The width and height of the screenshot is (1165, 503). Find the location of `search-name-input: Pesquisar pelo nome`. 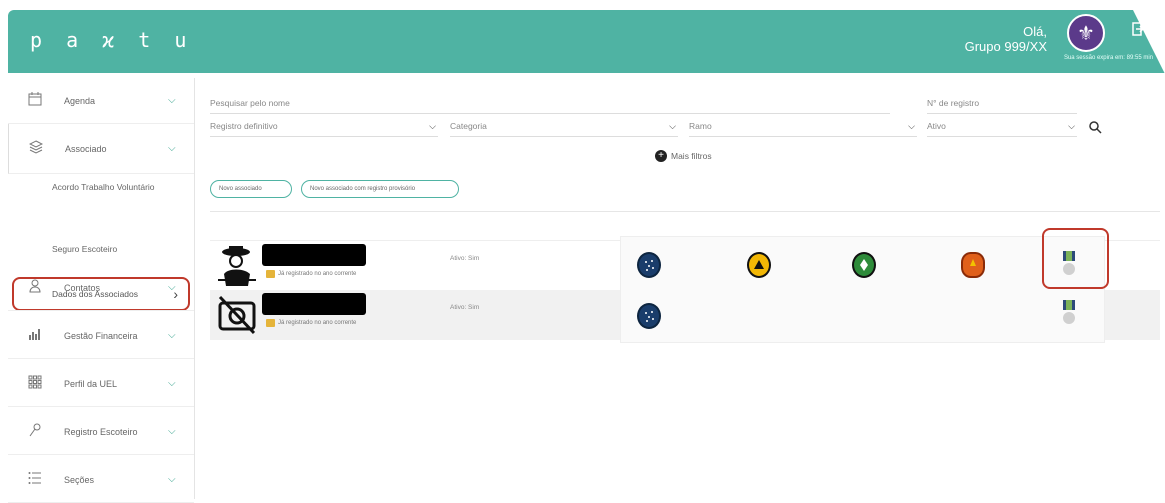

search-name-input: Pesquisar pelo nome is located at coordinates (550, 106).